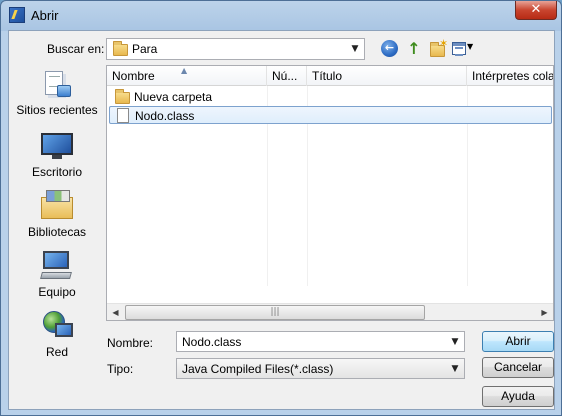  I want to click on place-desktop: Escritorio, so click(57, 155).